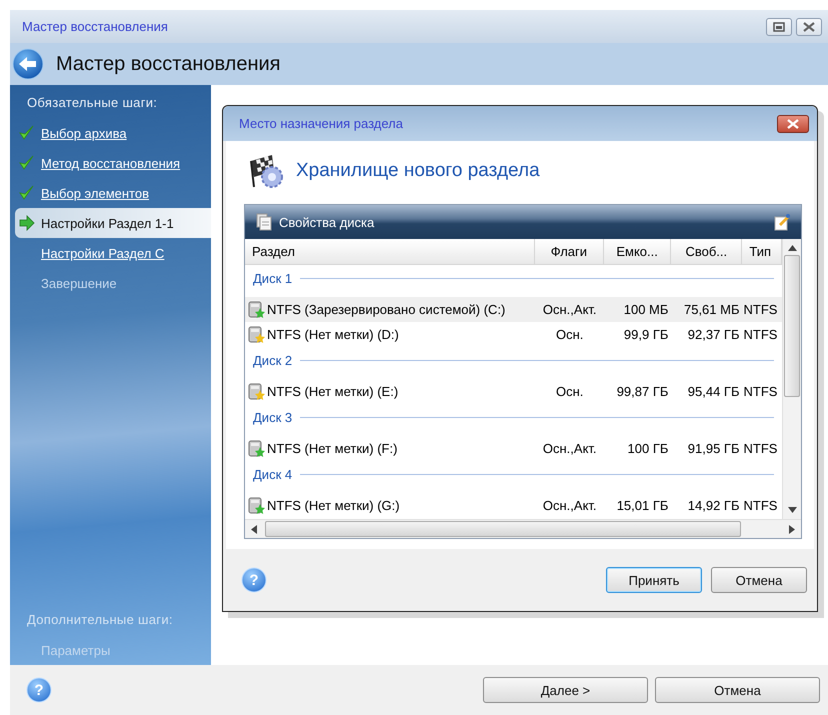 This screenshot has width=828, height=715. I want to click on table-cell: 92,37 ГБ, so click(714, 334).